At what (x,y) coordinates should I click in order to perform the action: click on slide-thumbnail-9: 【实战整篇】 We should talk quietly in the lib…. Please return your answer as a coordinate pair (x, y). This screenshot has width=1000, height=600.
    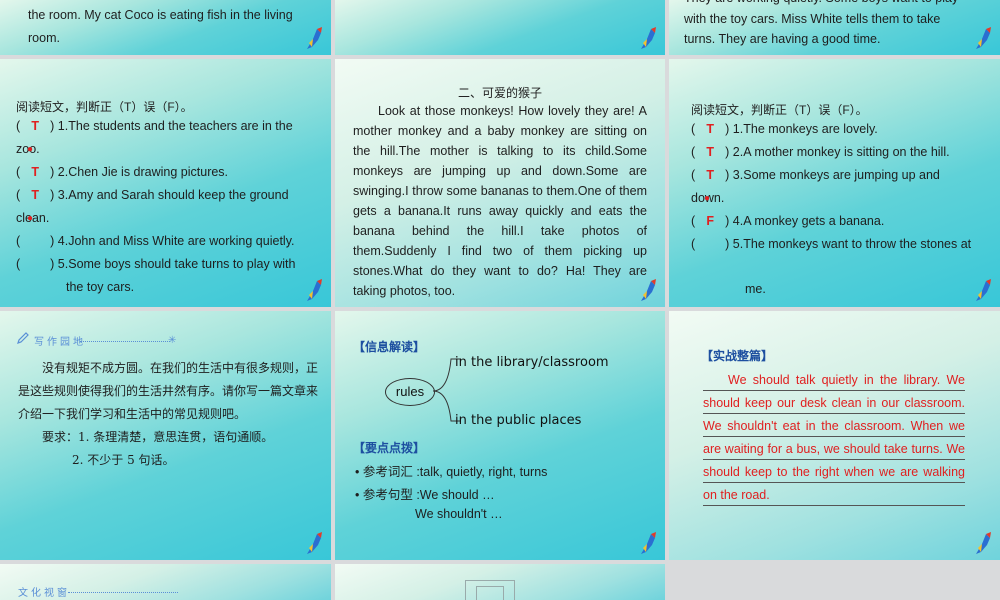
    Looking at the image, I should click on (834, 435).